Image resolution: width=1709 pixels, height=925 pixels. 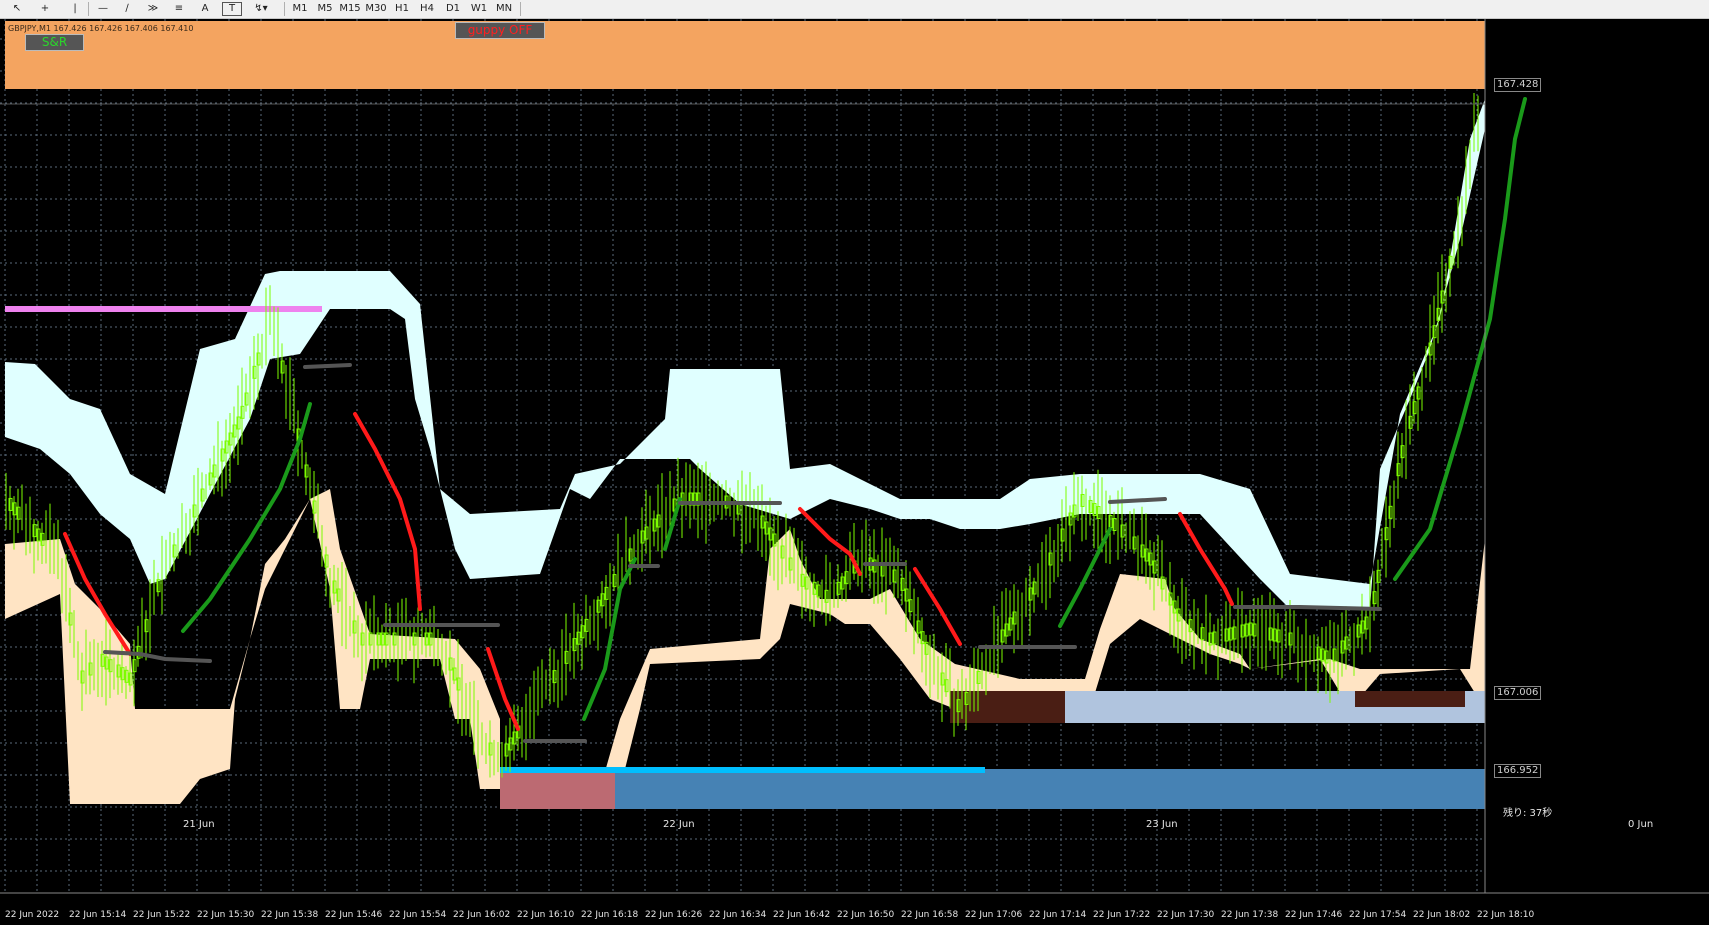 I want to click on timeframe-w1: W1, so click(x=479, y=9).